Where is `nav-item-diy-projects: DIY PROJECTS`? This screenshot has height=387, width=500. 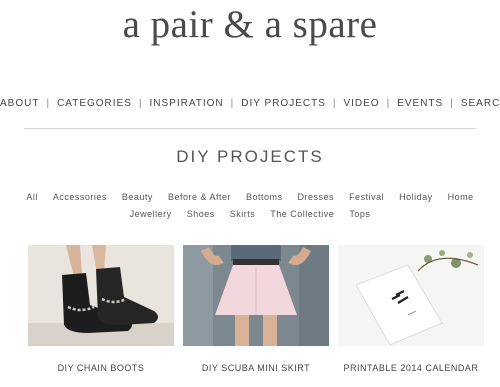 nav-item-diy-projects: DIY PROJECTS is located at coordinates (283, 103).